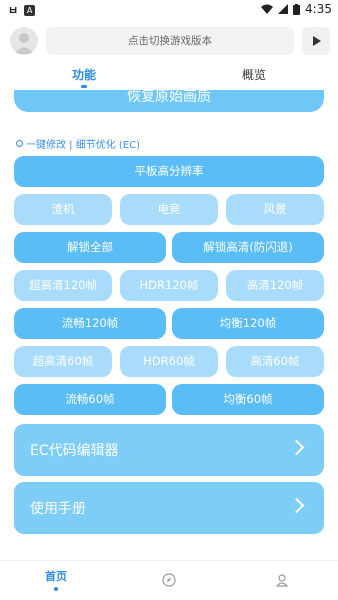 The image size is (338, 600). I want to click on preset-scenery-button: 风景, so click(275, 209).